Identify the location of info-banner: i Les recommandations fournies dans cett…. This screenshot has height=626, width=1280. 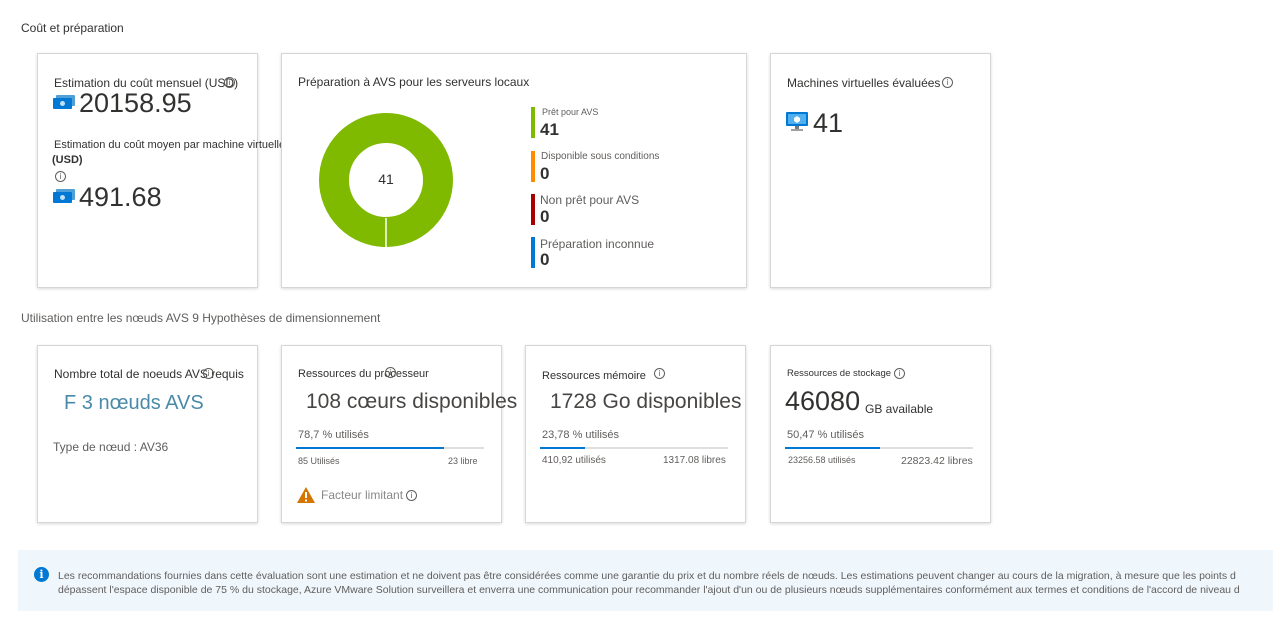
(645, 580).